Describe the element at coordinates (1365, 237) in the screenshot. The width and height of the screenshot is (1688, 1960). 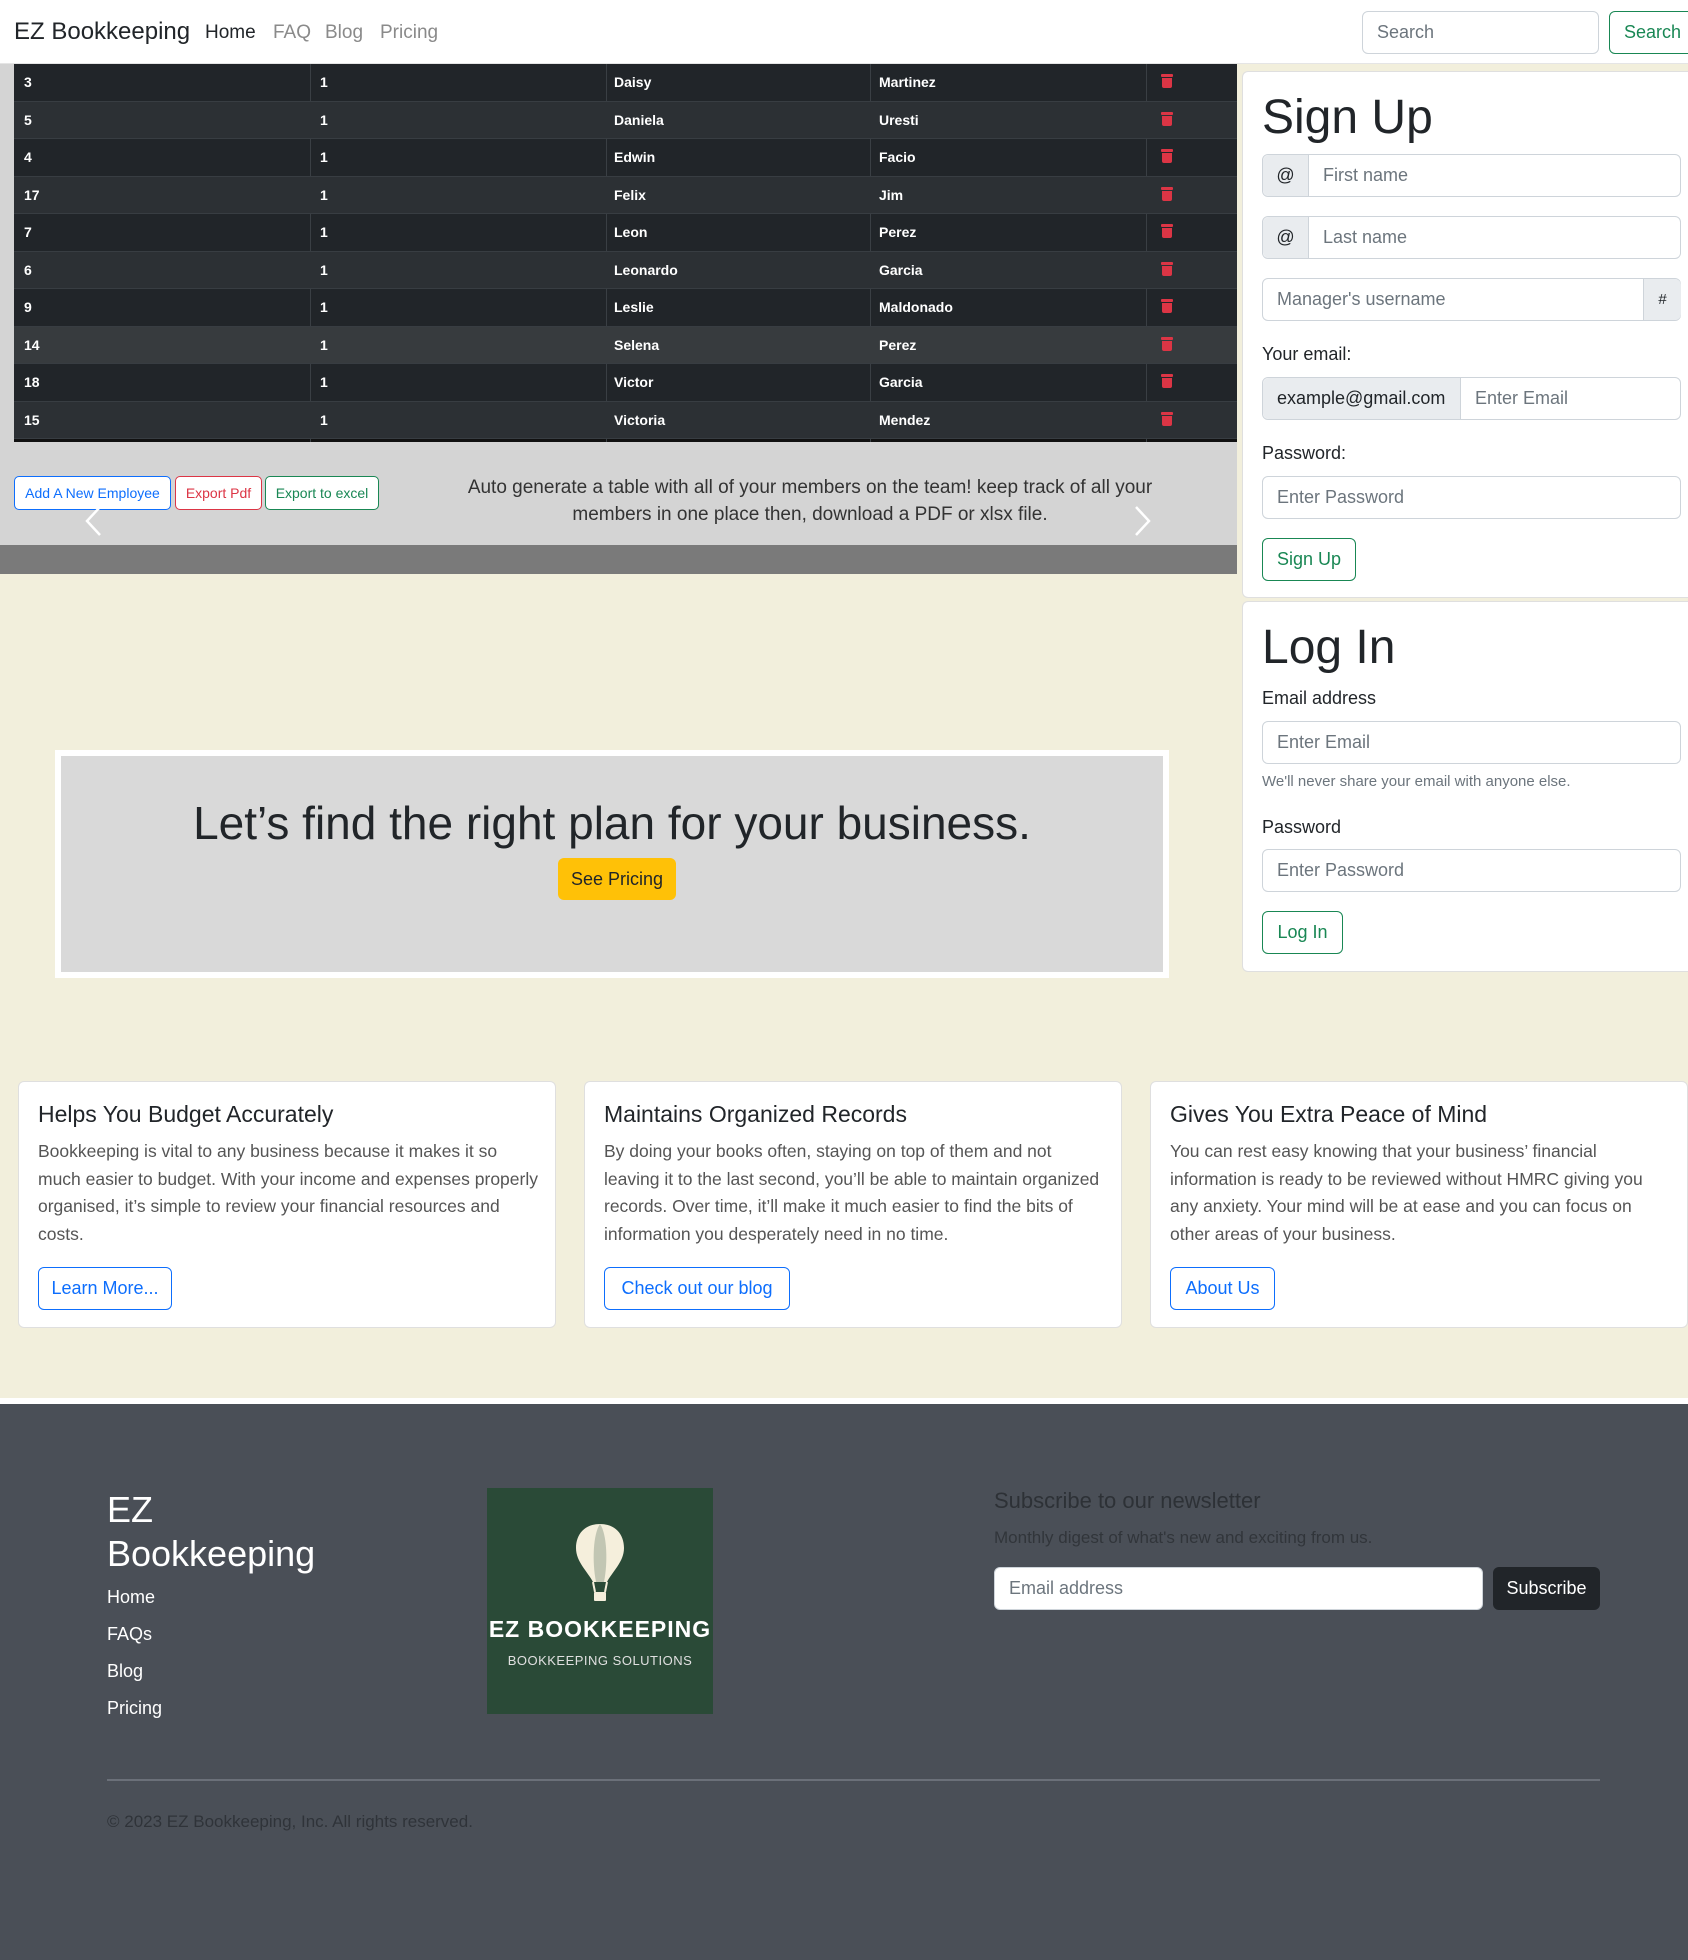
I see `last-name-placeholder: Last name` at that location.